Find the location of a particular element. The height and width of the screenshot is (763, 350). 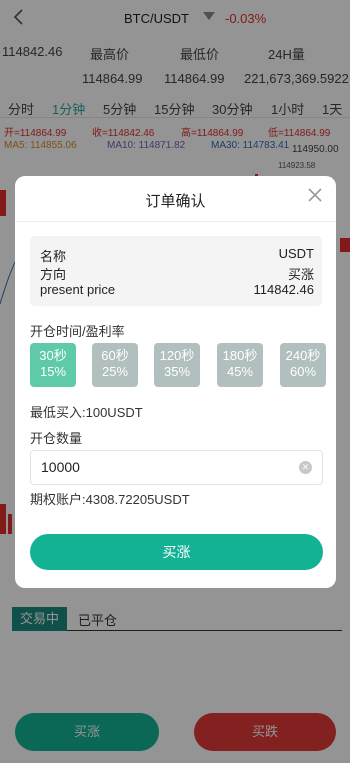

clear-icon: ✕ is located at coordinates (305, 467).